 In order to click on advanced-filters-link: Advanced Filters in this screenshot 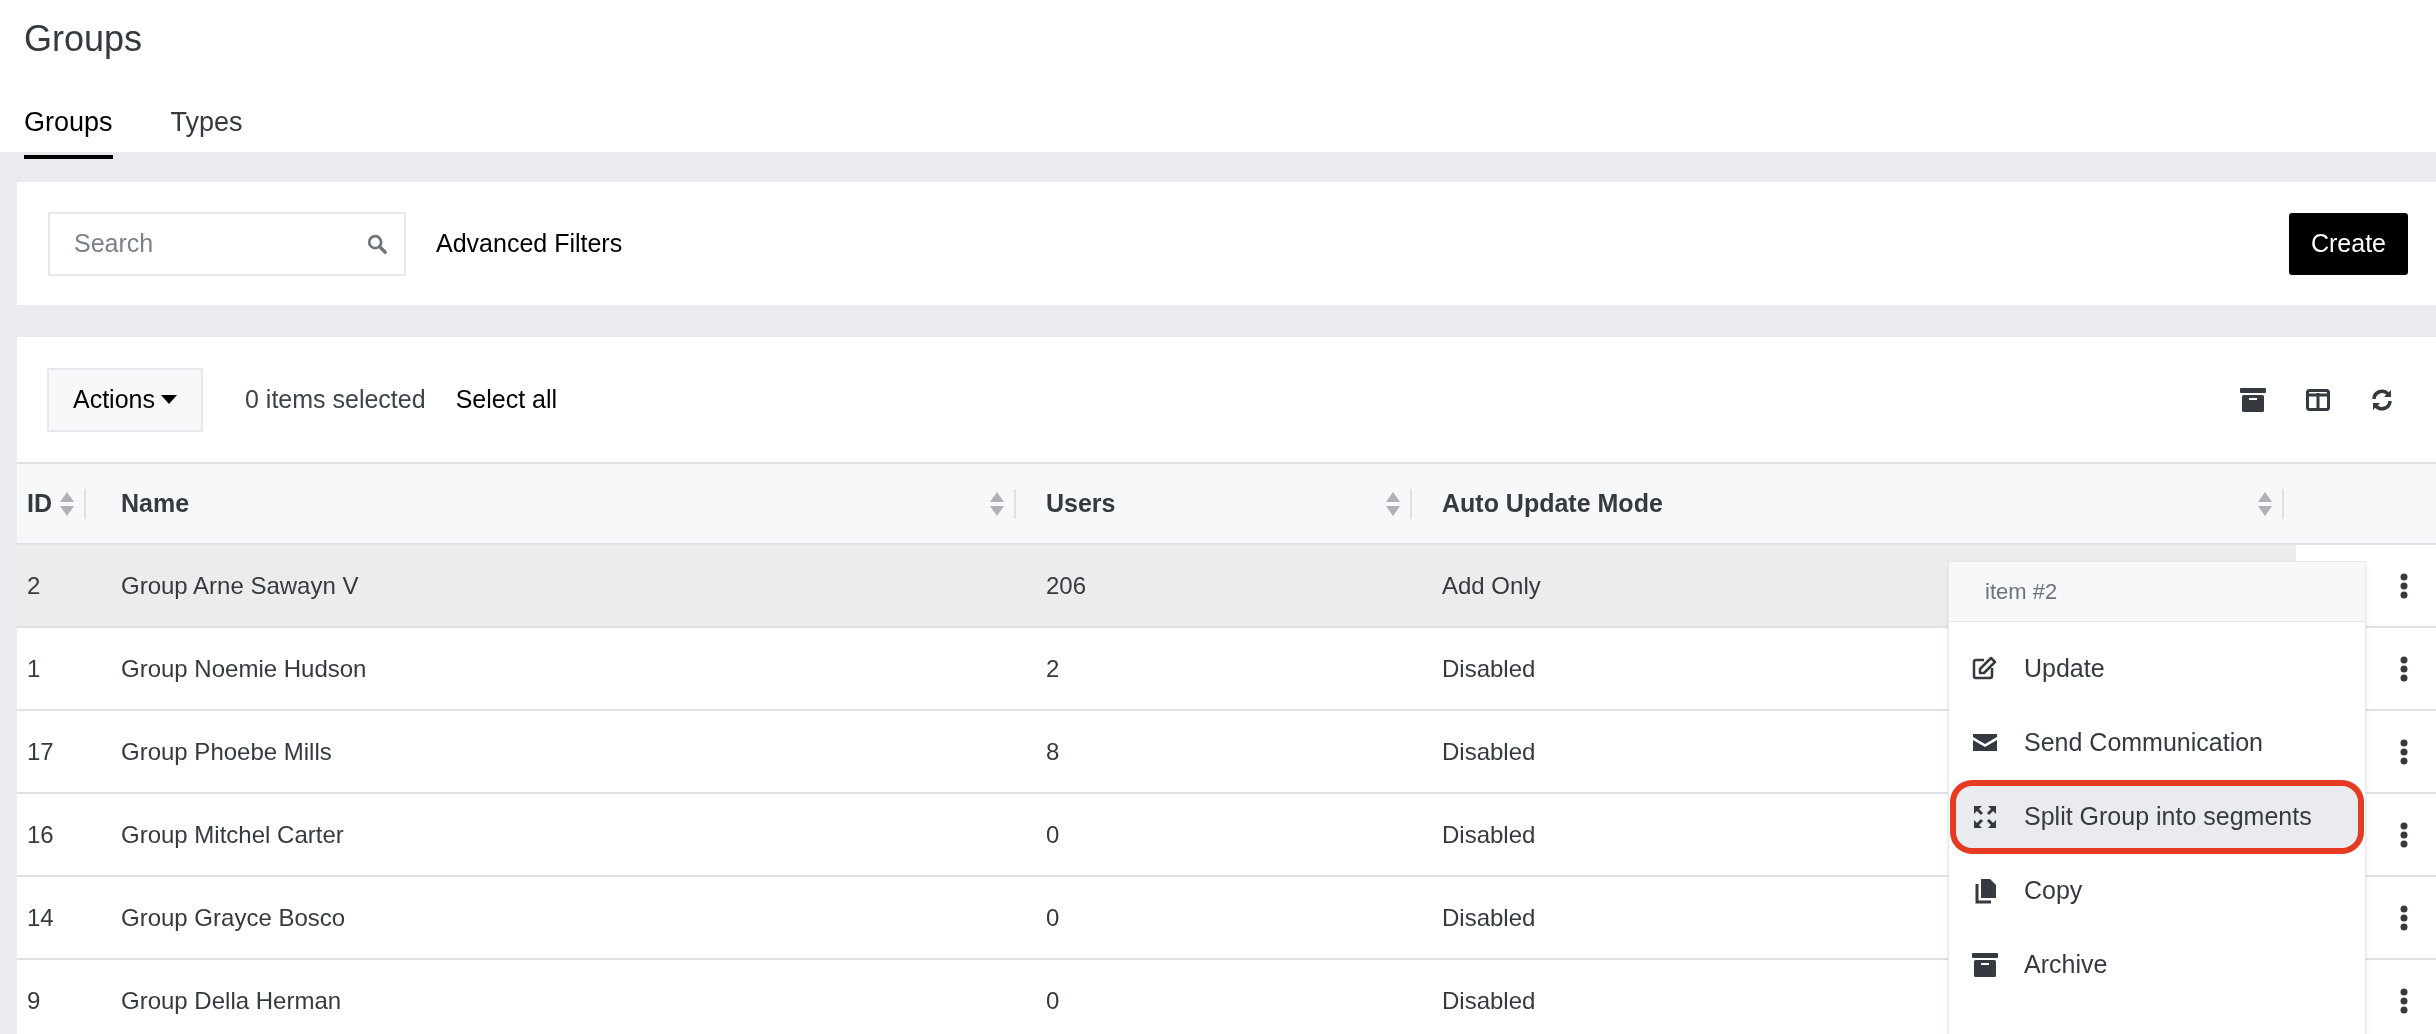, I will do `click(529, 243)`.